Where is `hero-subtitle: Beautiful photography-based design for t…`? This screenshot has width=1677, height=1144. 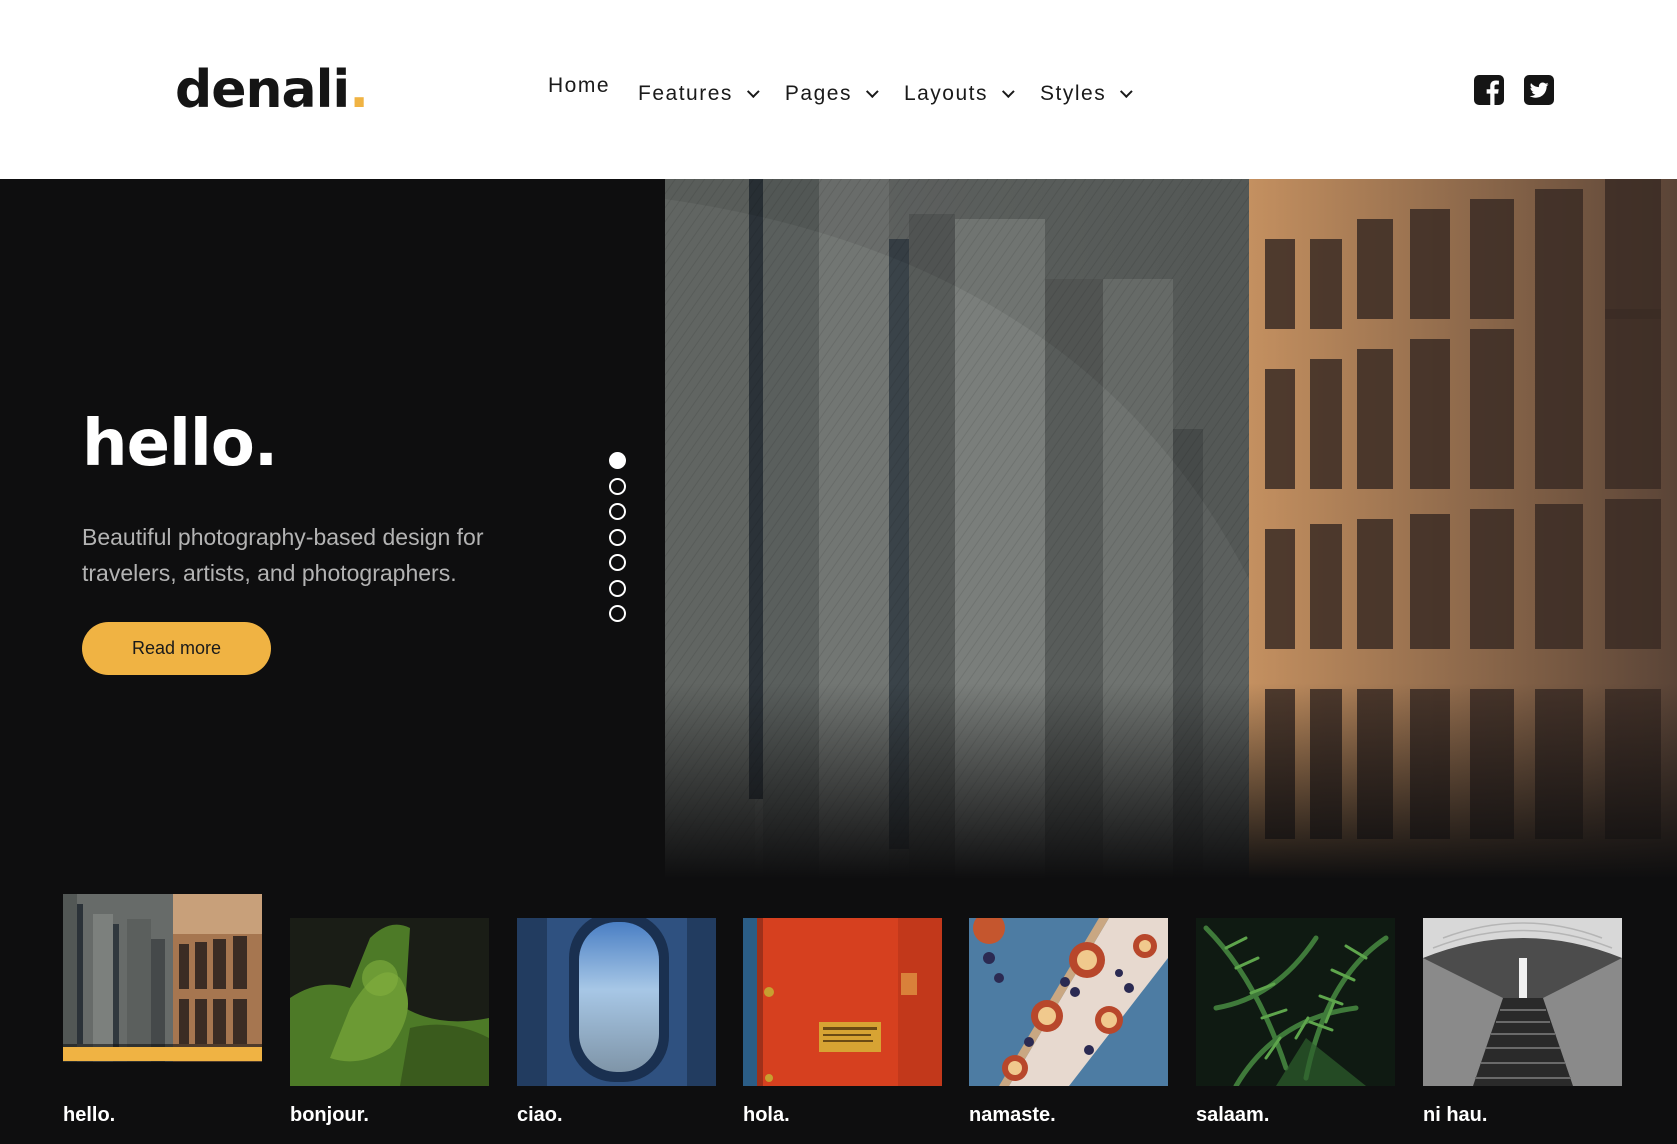 hero-subtitle: Beautiful photography-based design for t… is located at coordinates (283, 555).